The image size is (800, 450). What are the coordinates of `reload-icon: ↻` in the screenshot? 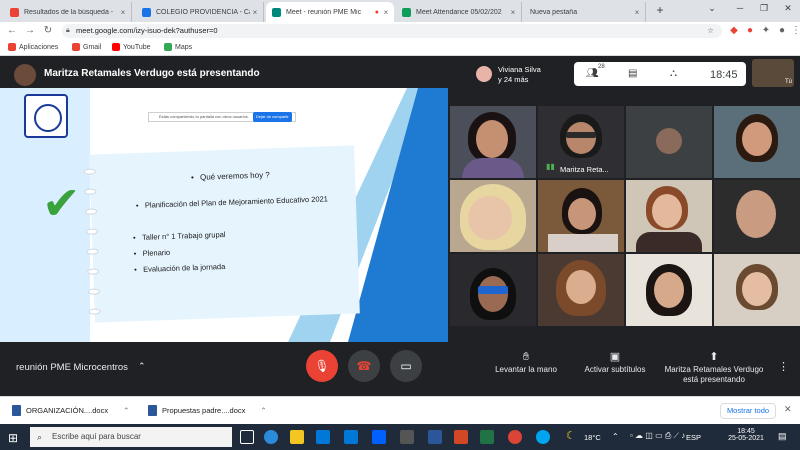 It's located at (48, 30).